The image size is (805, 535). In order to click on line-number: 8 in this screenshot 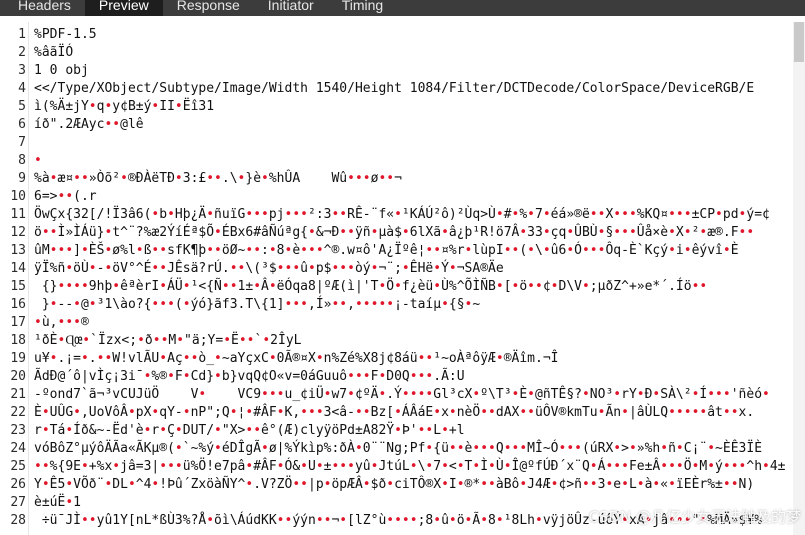, I will do `click(22, 160)`.